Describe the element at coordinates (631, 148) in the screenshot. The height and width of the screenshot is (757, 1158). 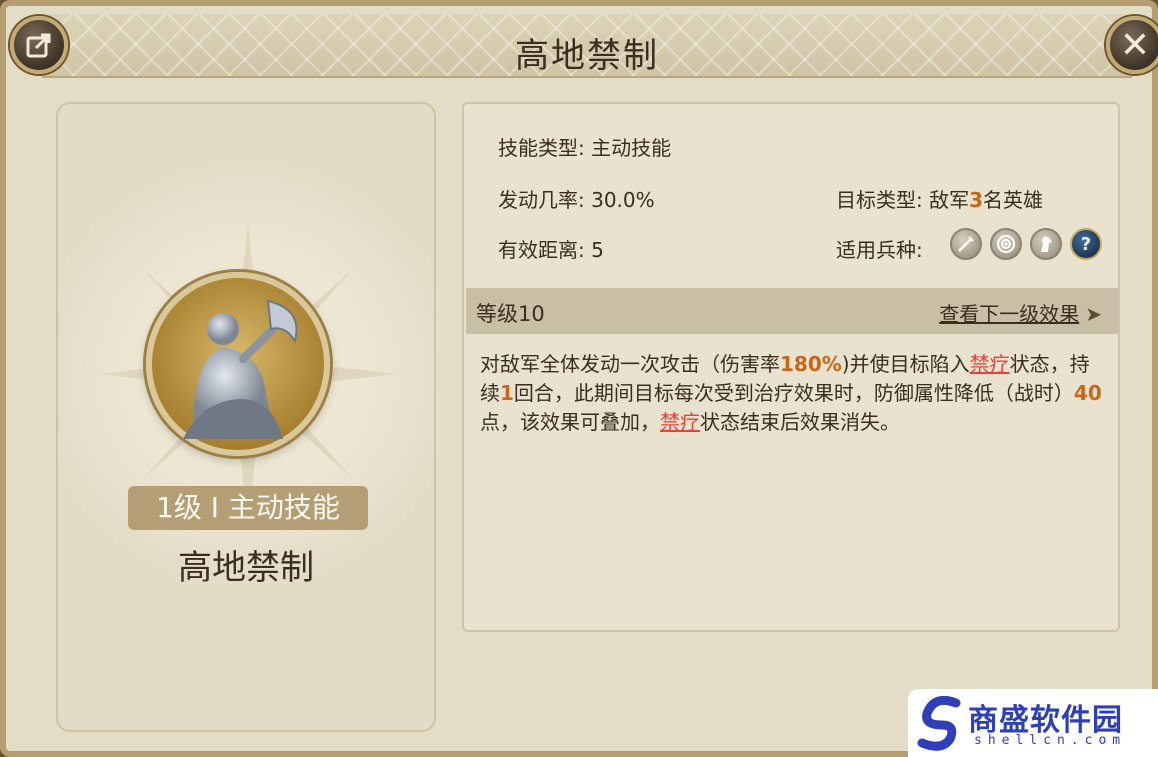
I see `skill-type-value: 主动技能` at that location.